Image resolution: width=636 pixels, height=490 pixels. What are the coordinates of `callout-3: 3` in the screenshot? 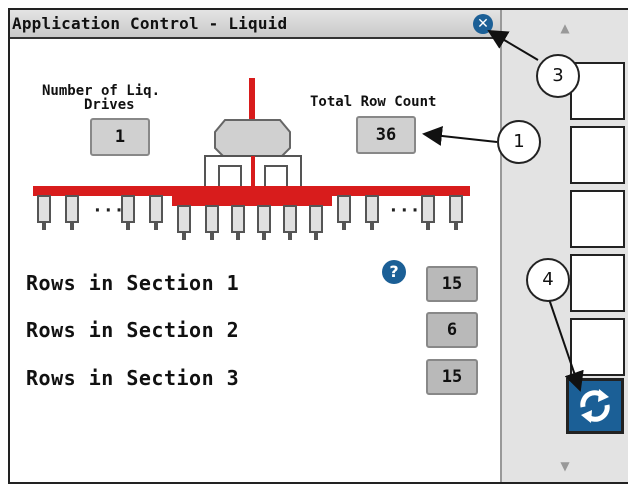 It's located at (558, 76).